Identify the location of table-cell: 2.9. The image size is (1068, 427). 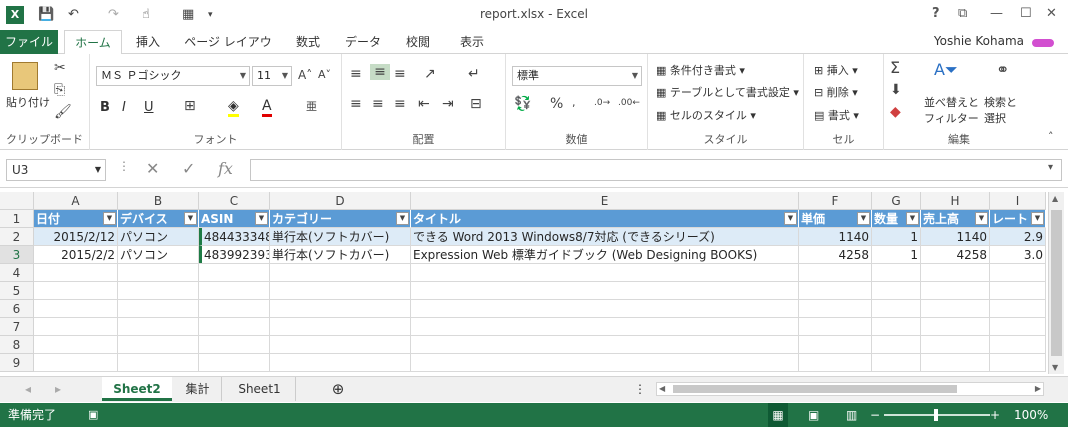
(1018, 237).